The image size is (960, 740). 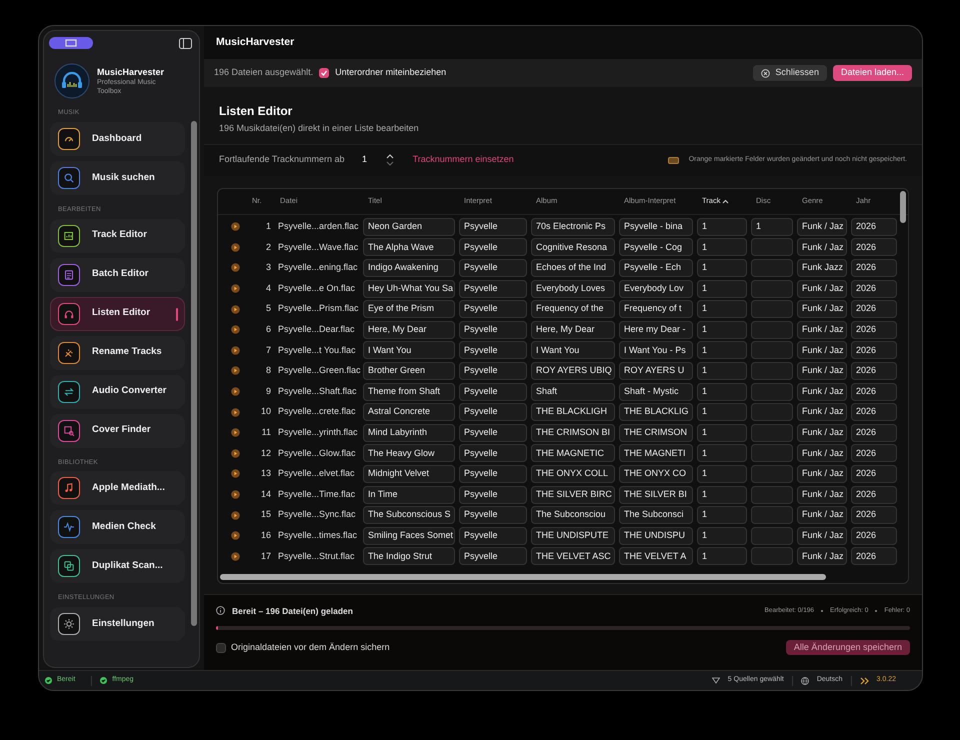 What do you see at coordinates (656, 433) in the screenshot?
I see `cell-field: THE CRIMSON` at bounding box center [656, 433].